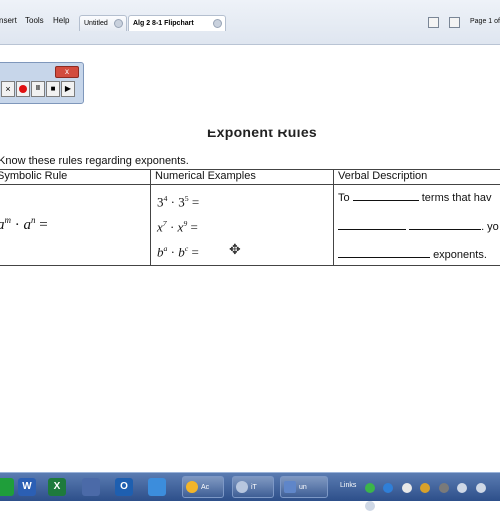  What do you see at coordinates (304, 487) in the screenshot?
I see `taskbar-app-button: un` at bounding box center [304, 487].